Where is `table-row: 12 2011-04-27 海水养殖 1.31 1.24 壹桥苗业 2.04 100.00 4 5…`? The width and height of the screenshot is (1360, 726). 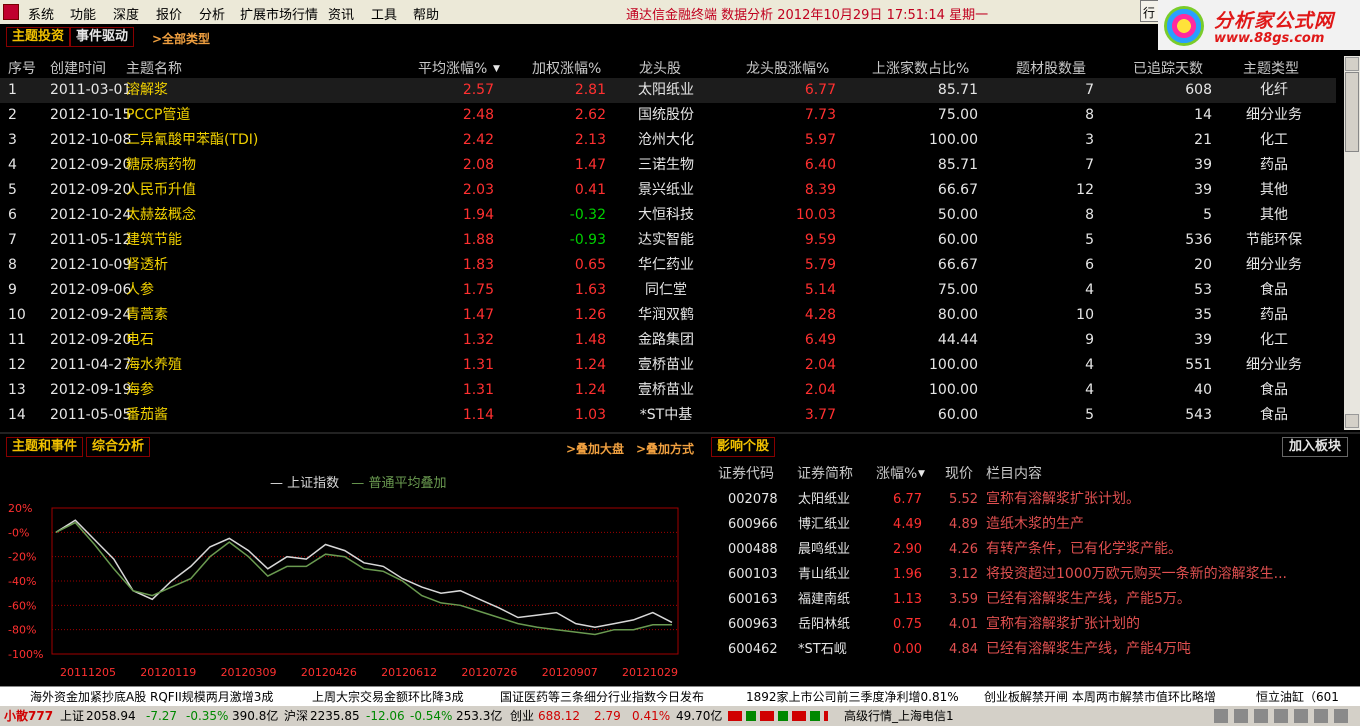
table-row: 12 2011-04-27 海水养殖 1.31 1.24 壹桥苗业 2.04 100.00 4 5… is located at coordinates (668, 365).